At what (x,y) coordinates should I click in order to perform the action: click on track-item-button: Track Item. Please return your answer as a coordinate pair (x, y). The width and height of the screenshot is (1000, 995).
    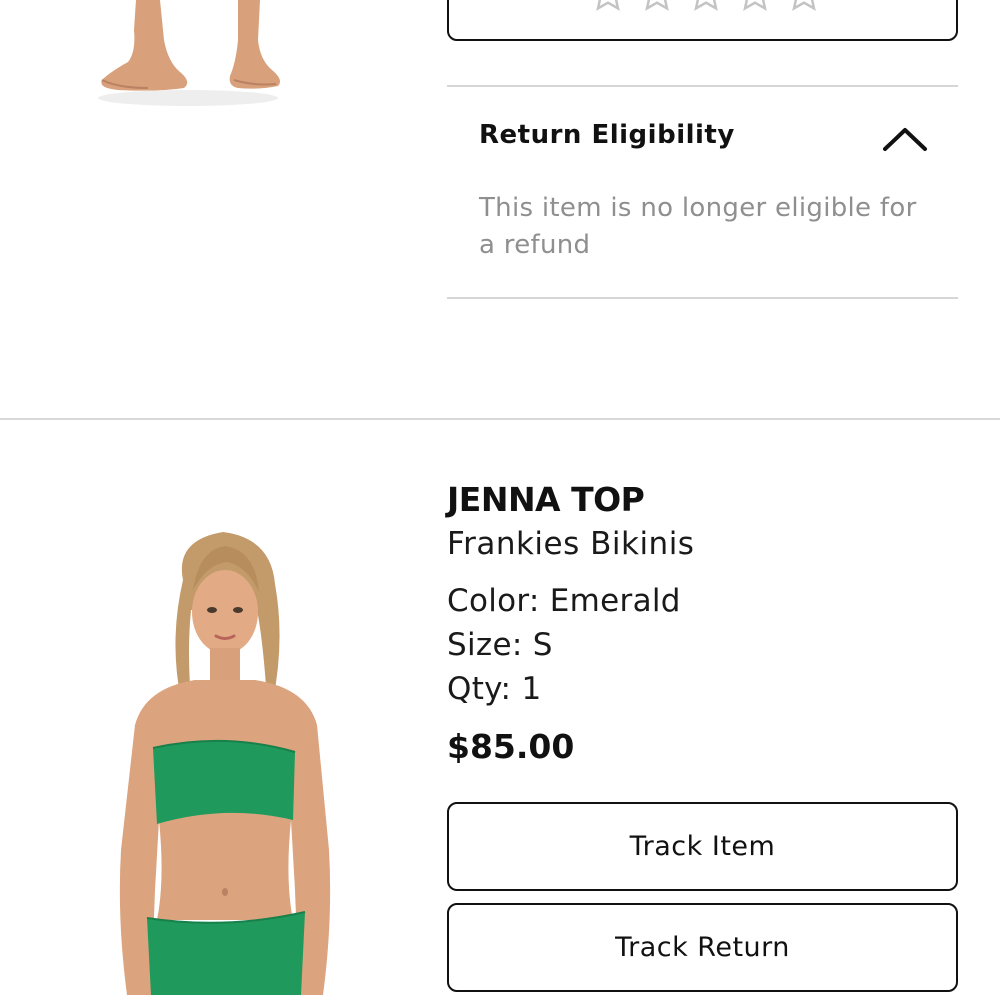
    Looking at the image, I should click on (702, 846).